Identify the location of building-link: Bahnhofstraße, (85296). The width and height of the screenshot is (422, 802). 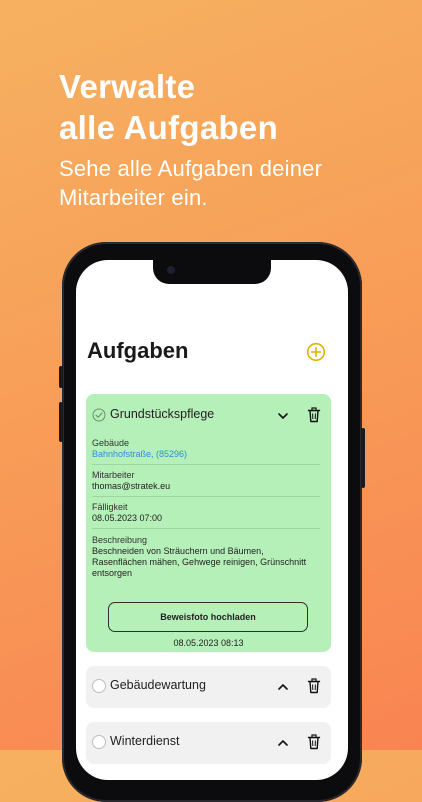
(206, 454).